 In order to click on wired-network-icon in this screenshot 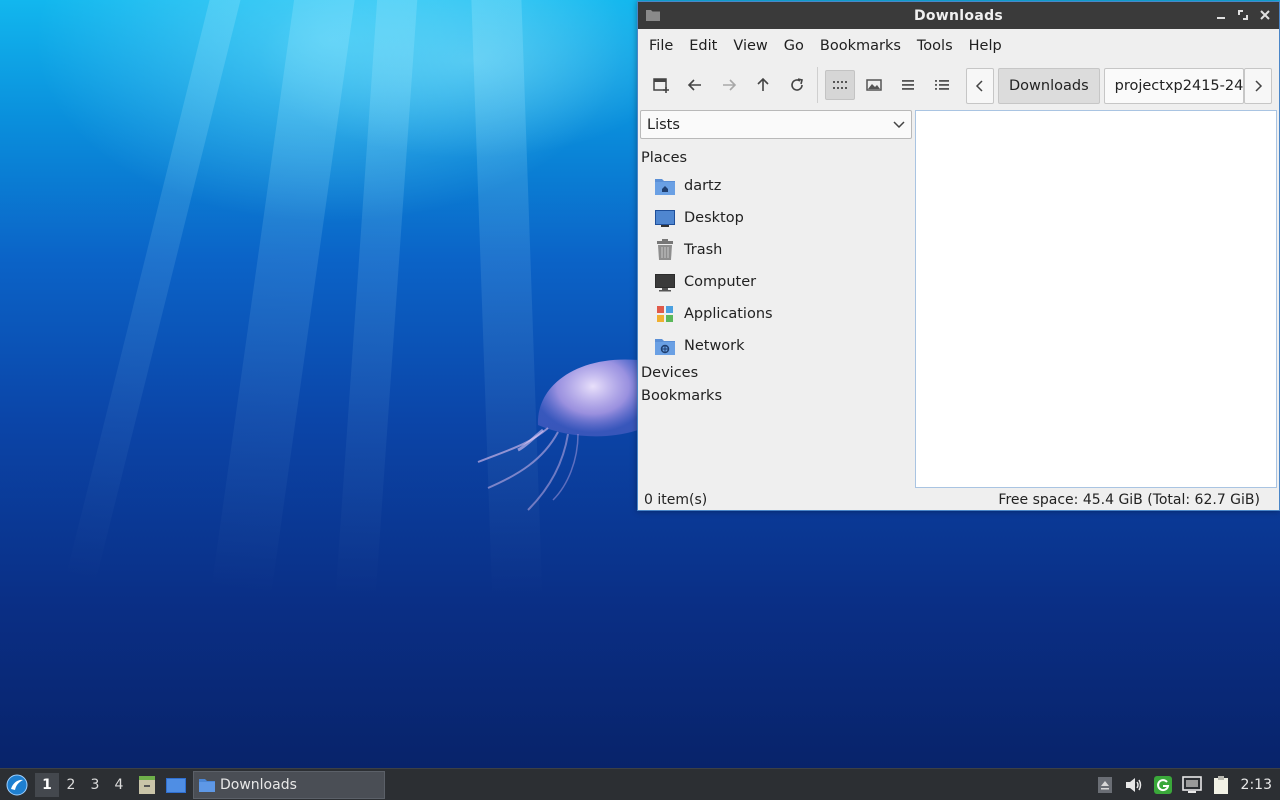, I will do `click(1191, 784)`.